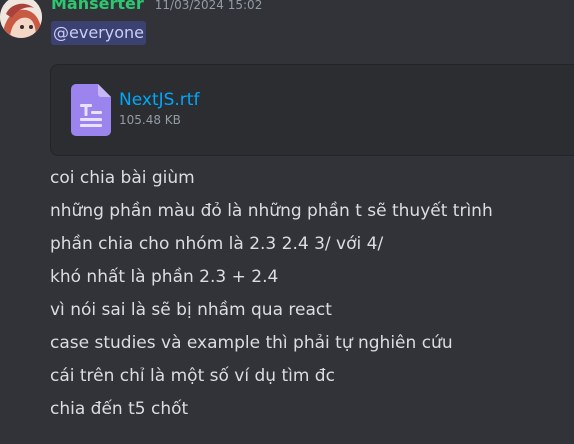 This screenshot has width=574, height=444. Describe the element at coordinates (192, 376) in the screenshot. I see `message-line: cái trên chỉ là một số ví dụ tìm đc` at that location.